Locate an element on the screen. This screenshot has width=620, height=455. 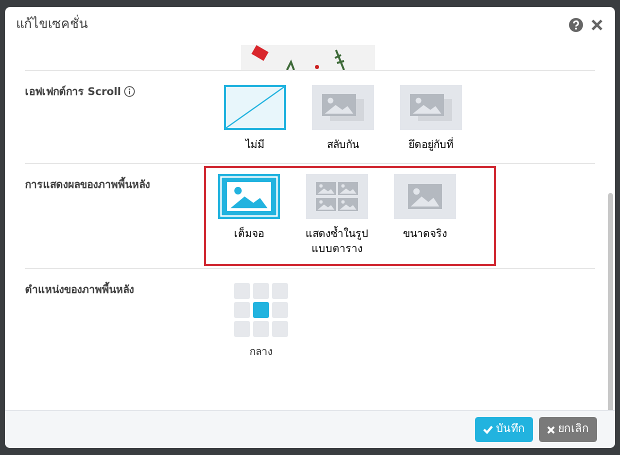
option-tile: สลับกัน is located at coordinates (343, 119).